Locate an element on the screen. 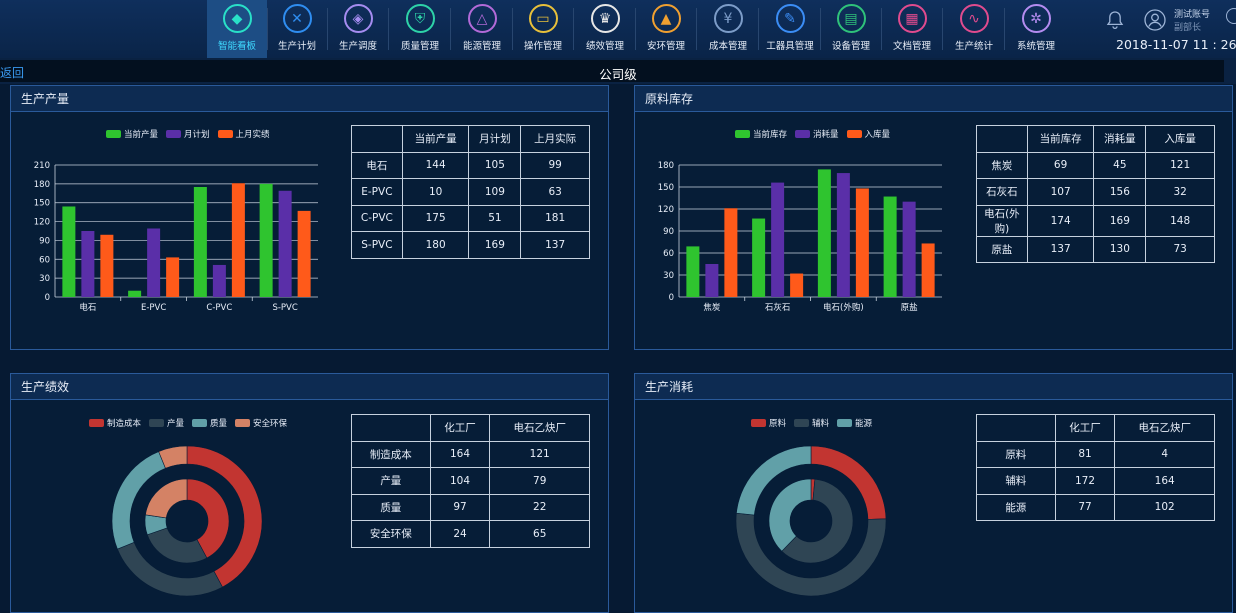  table-cell: 22 is located at coordinates (539, 507).